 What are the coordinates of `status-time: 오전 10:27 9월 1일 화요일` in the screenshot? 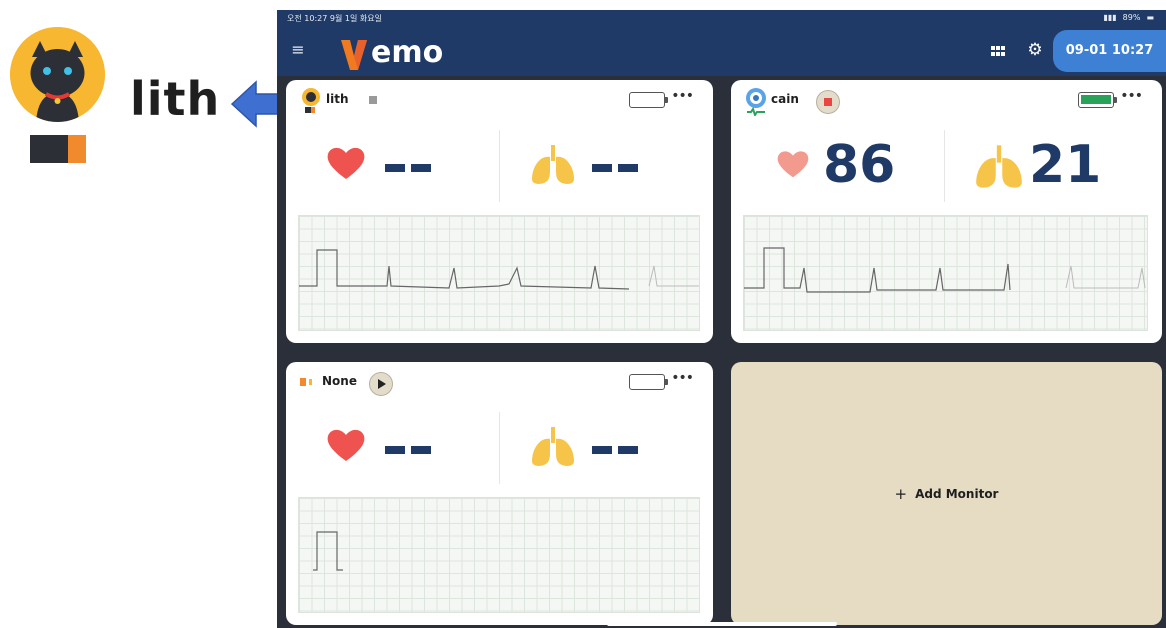 It's located at (334, 18).